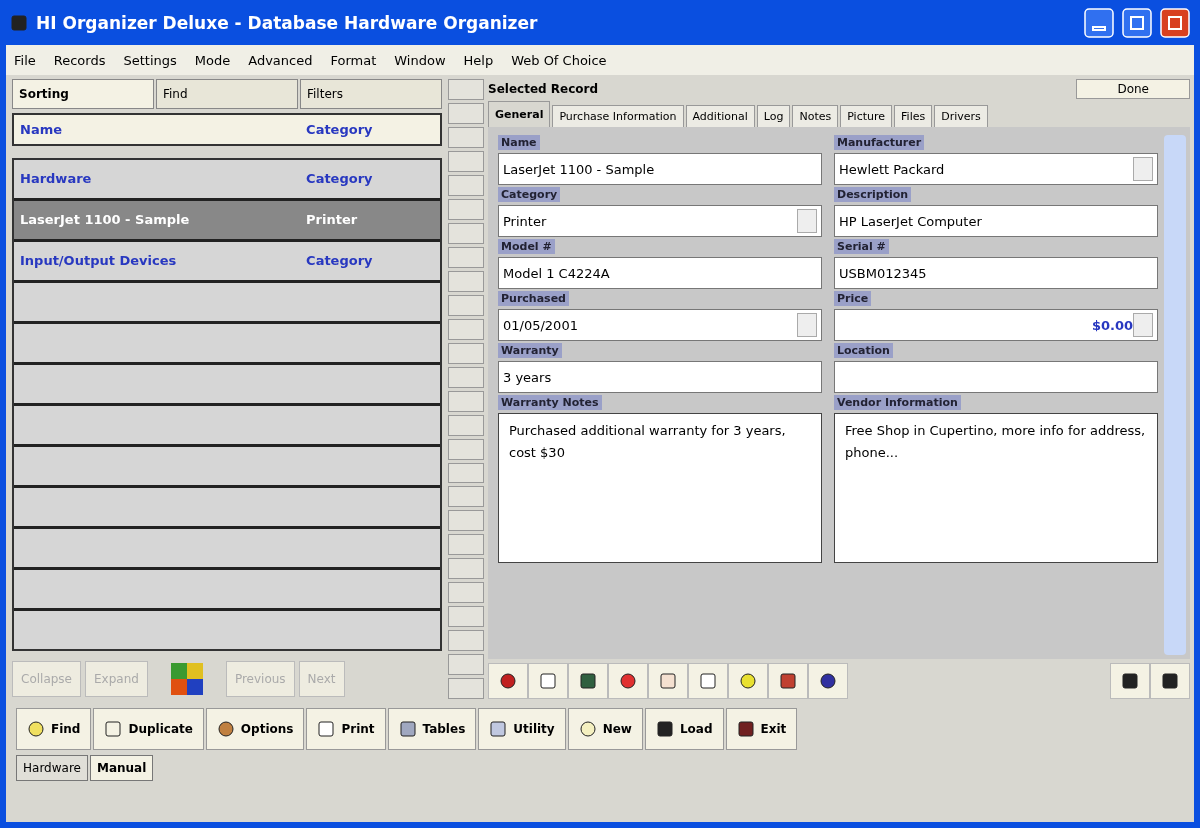 The height and width of the screenshot is (828, 1200). Describe the element at coordinates (961, 116) in the screenshot. I see `tab: Drivers` at that location.